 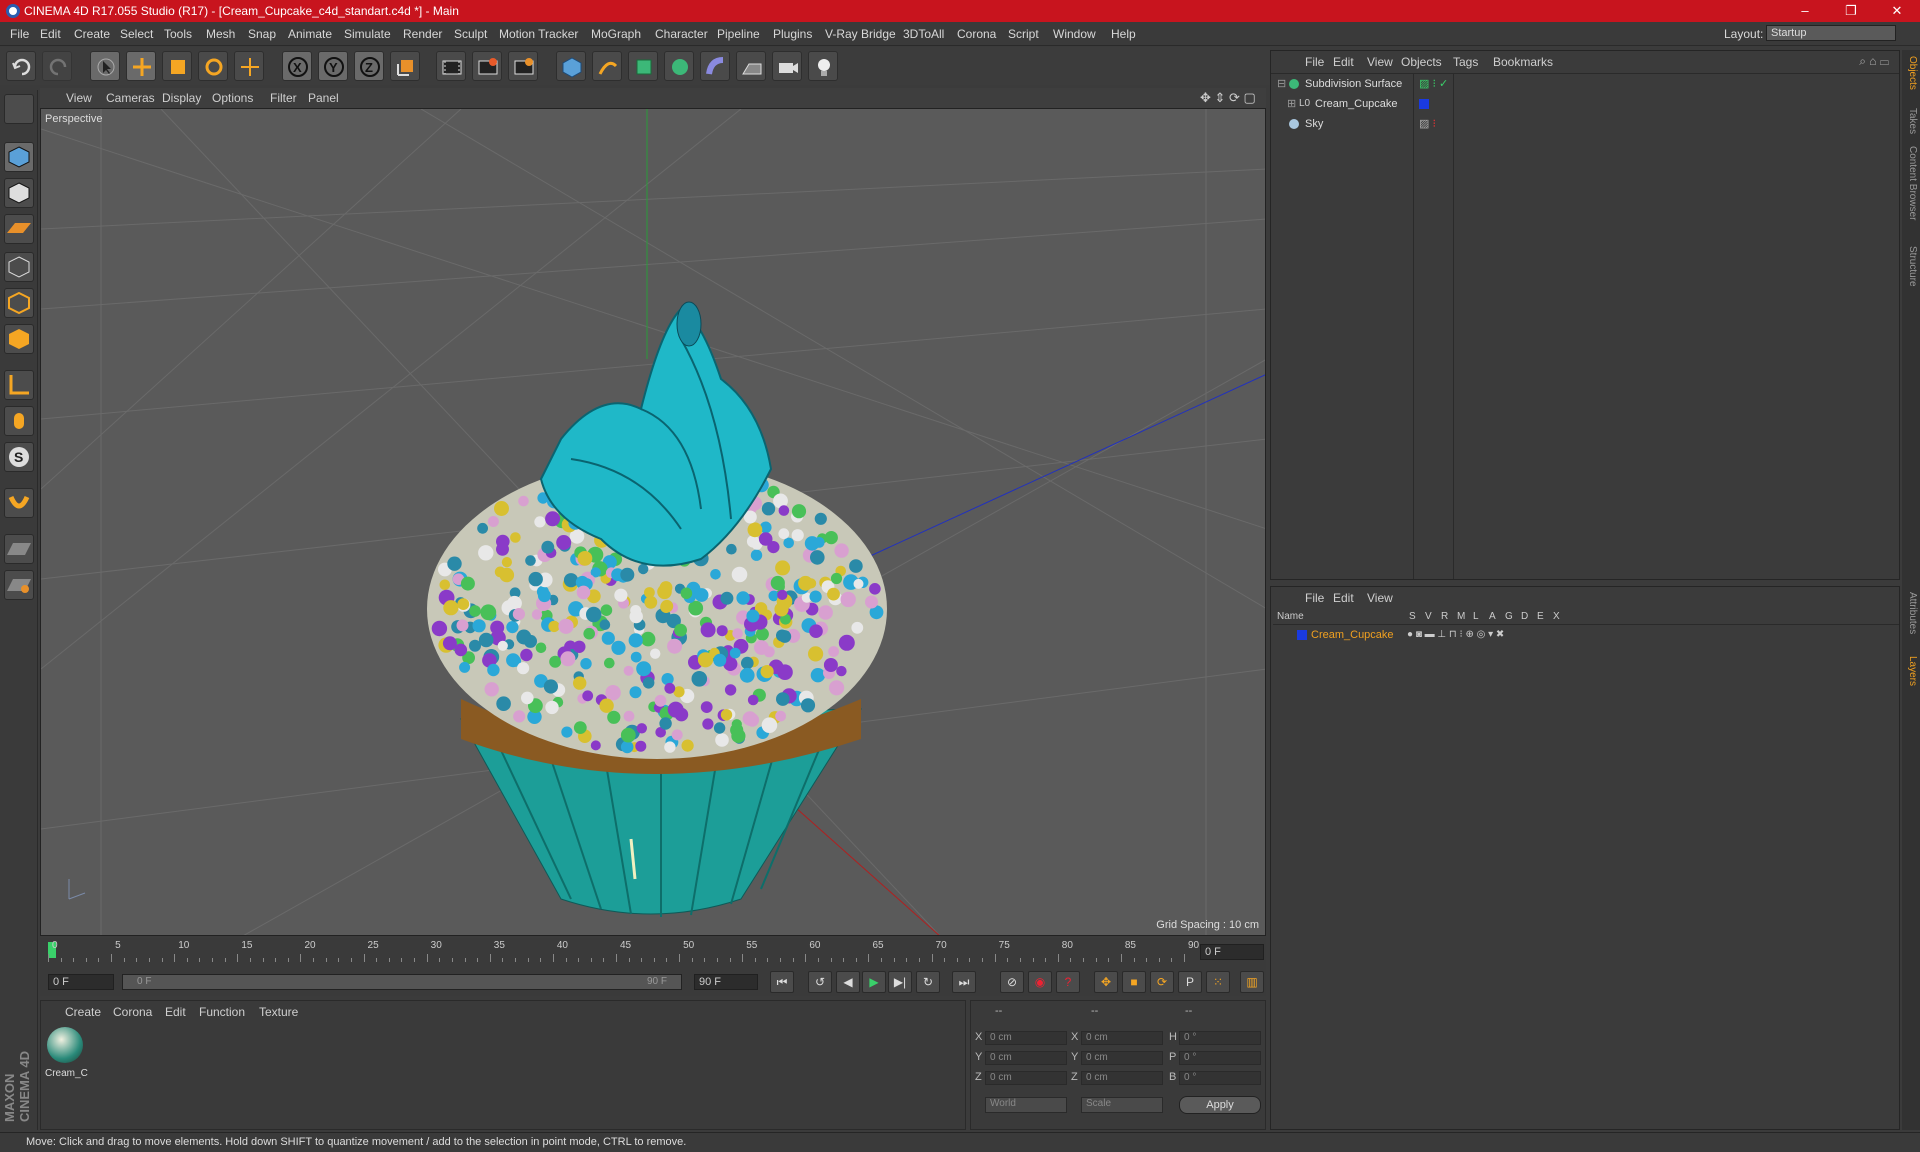 I want to click on make-editable-icon, so click(x=19, y=109).